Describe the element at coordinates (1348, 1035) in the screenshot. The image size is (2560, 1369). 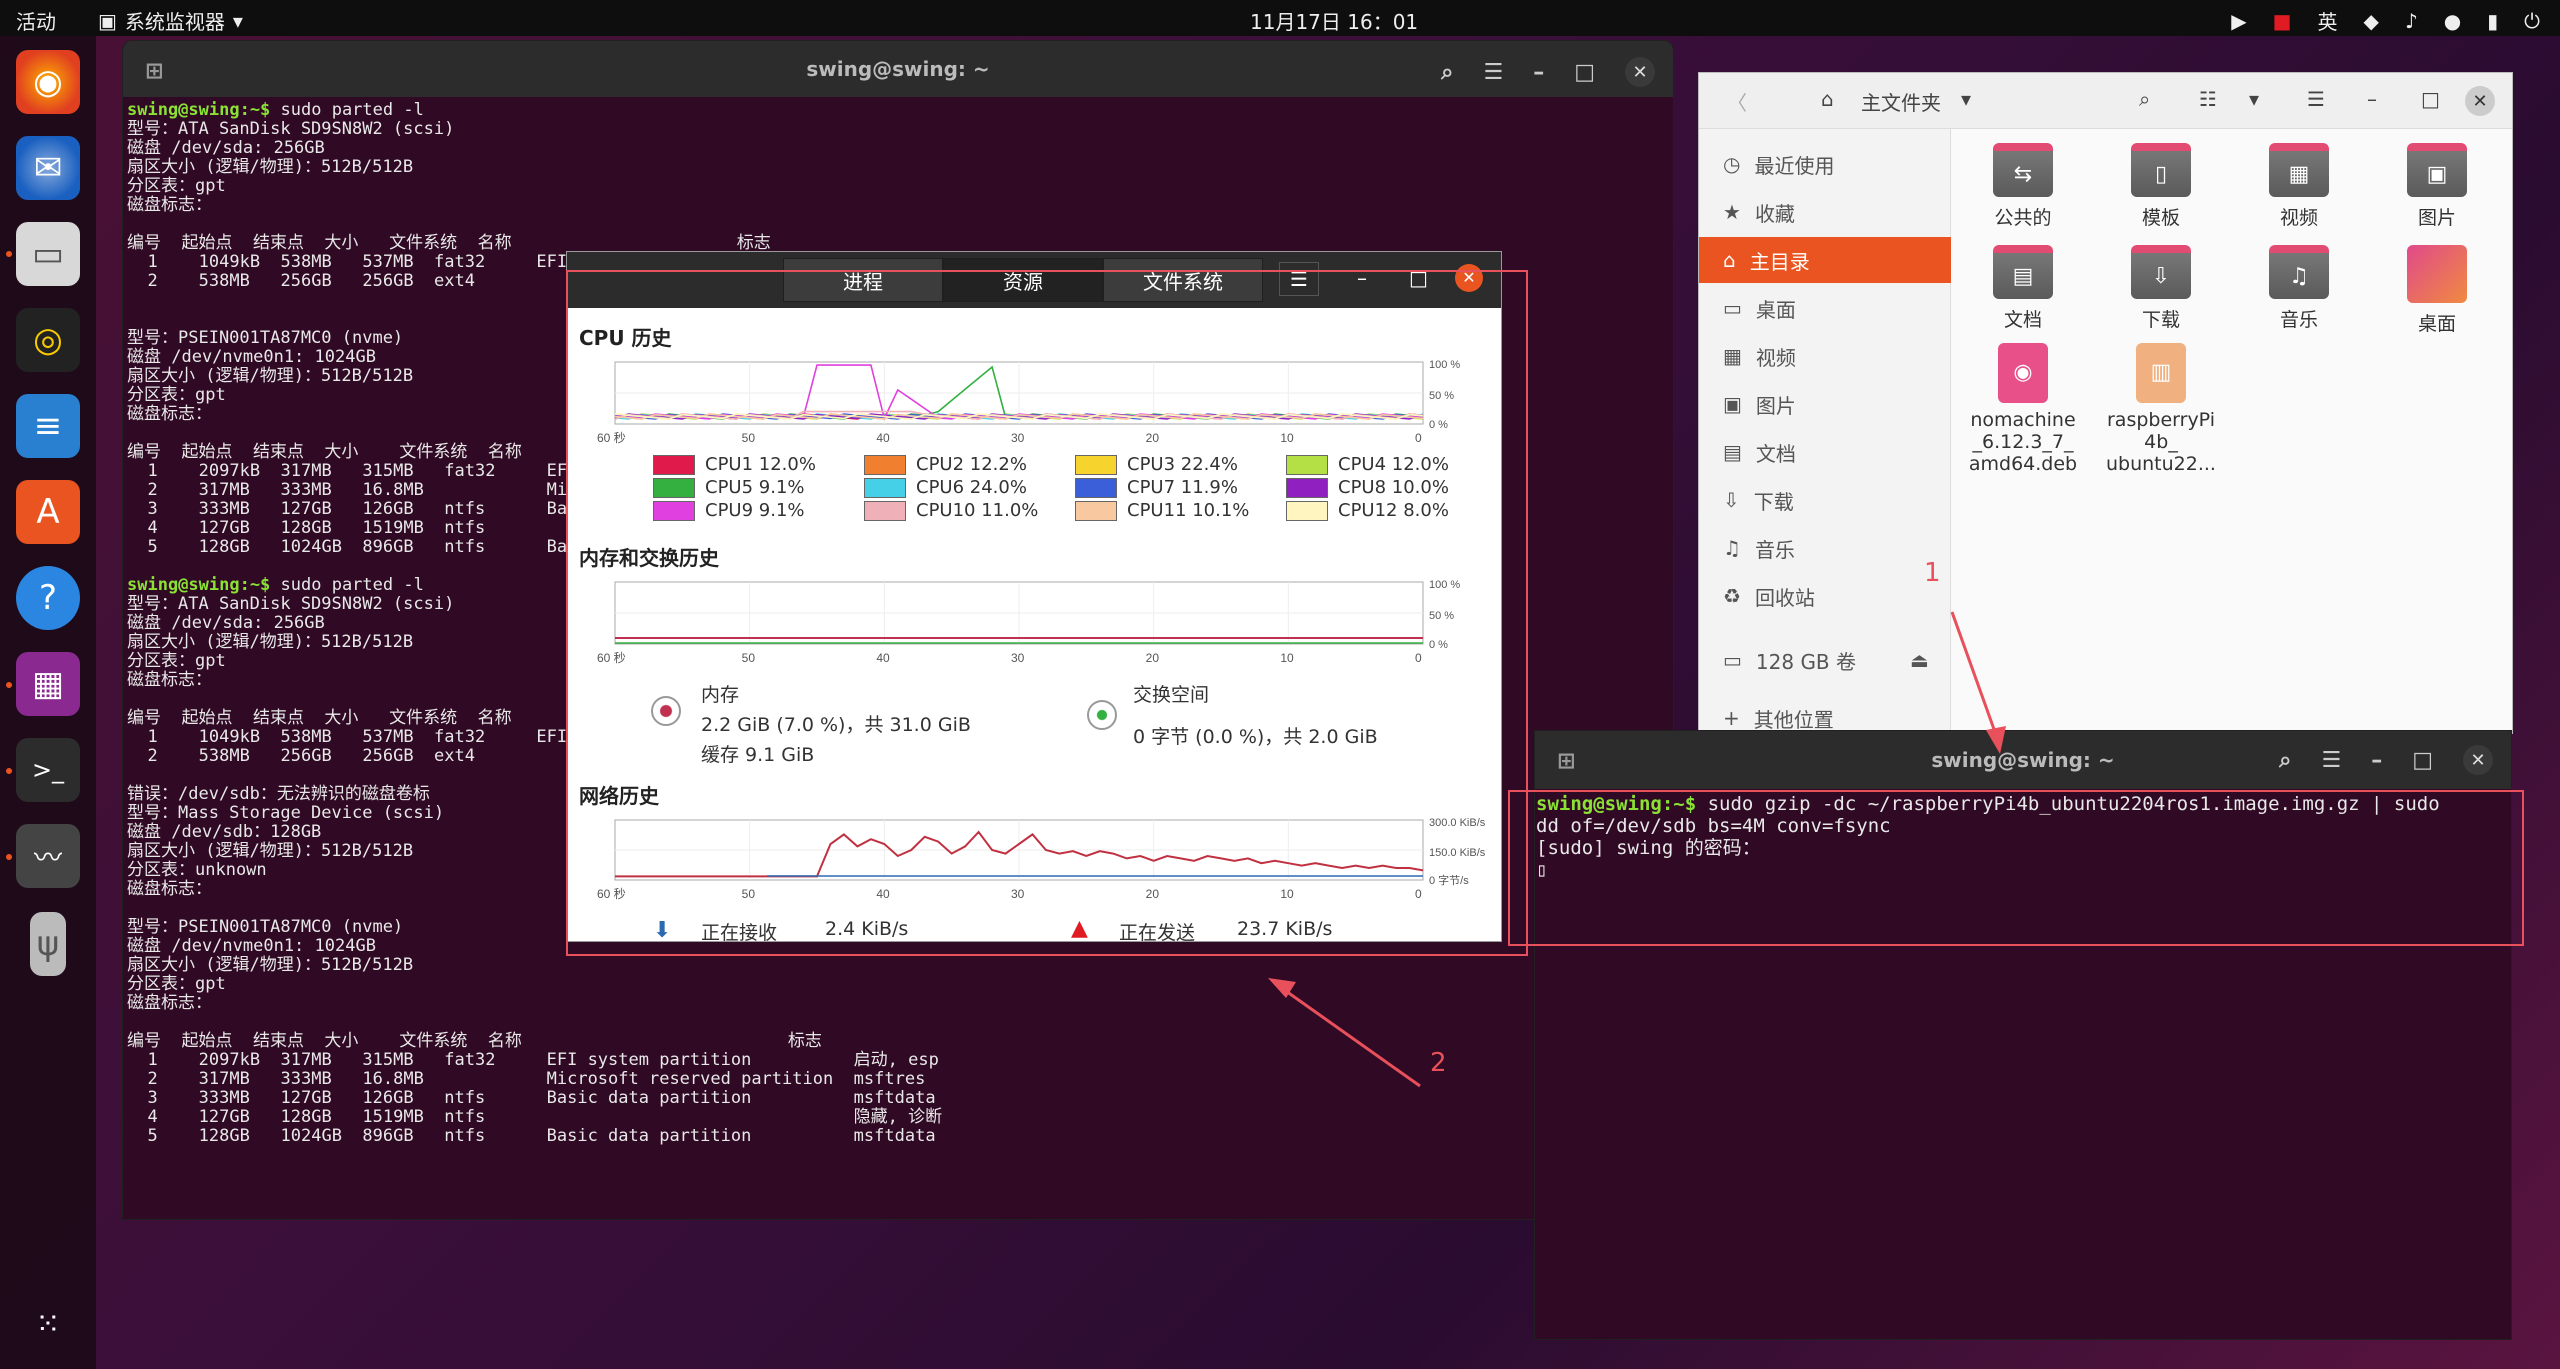
I see `arrow-2-line` at that location.